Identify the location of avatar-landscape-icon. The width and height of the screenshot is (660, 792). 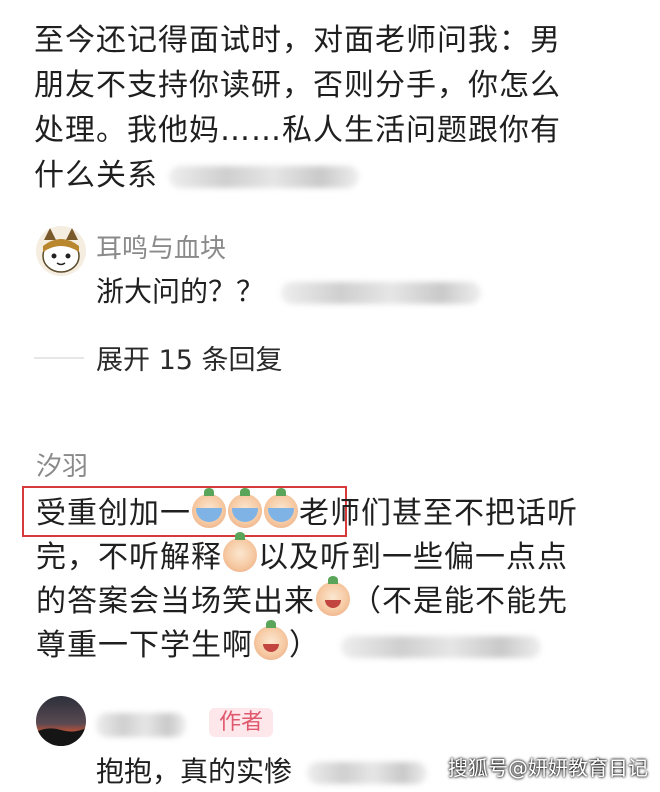
(61, 721).